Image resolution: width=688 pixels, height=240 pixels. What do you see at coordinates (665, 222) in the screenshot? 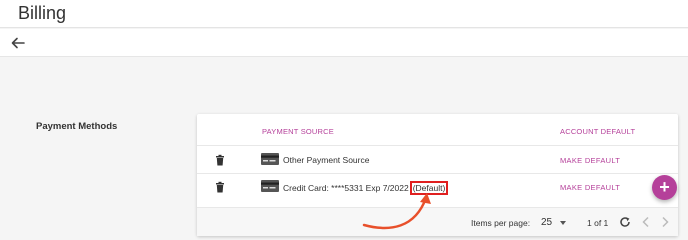
I see `chevron-right-icon` at bounding box center [665, 222].